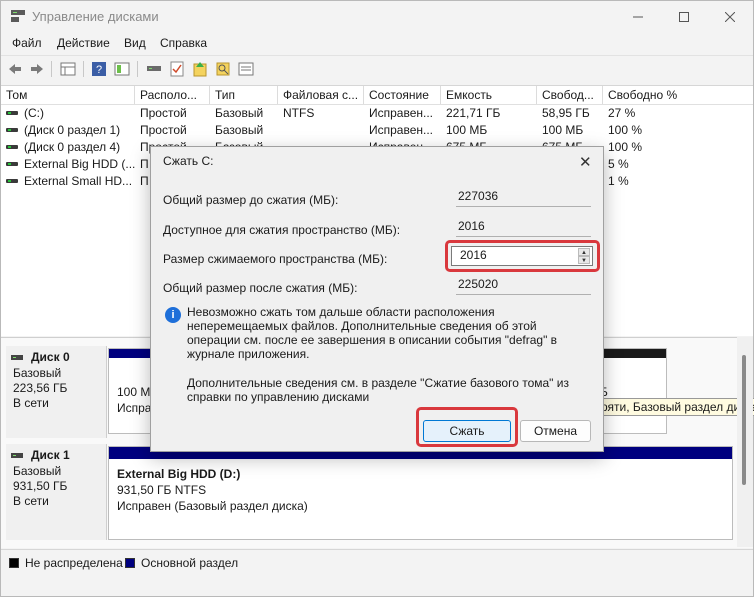  What do you see at coordinates (744, 420) in the screenshot?
I see `scrollbar-thumb` at bounding box center [744, 420].